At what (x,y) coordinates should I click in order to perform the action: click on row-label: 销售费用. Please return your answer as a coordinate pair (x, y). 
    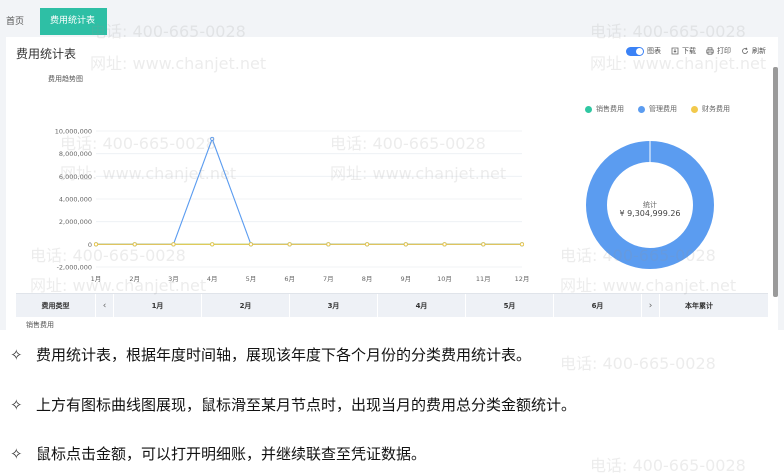
    Looking at the image, I should click on (40, 325).